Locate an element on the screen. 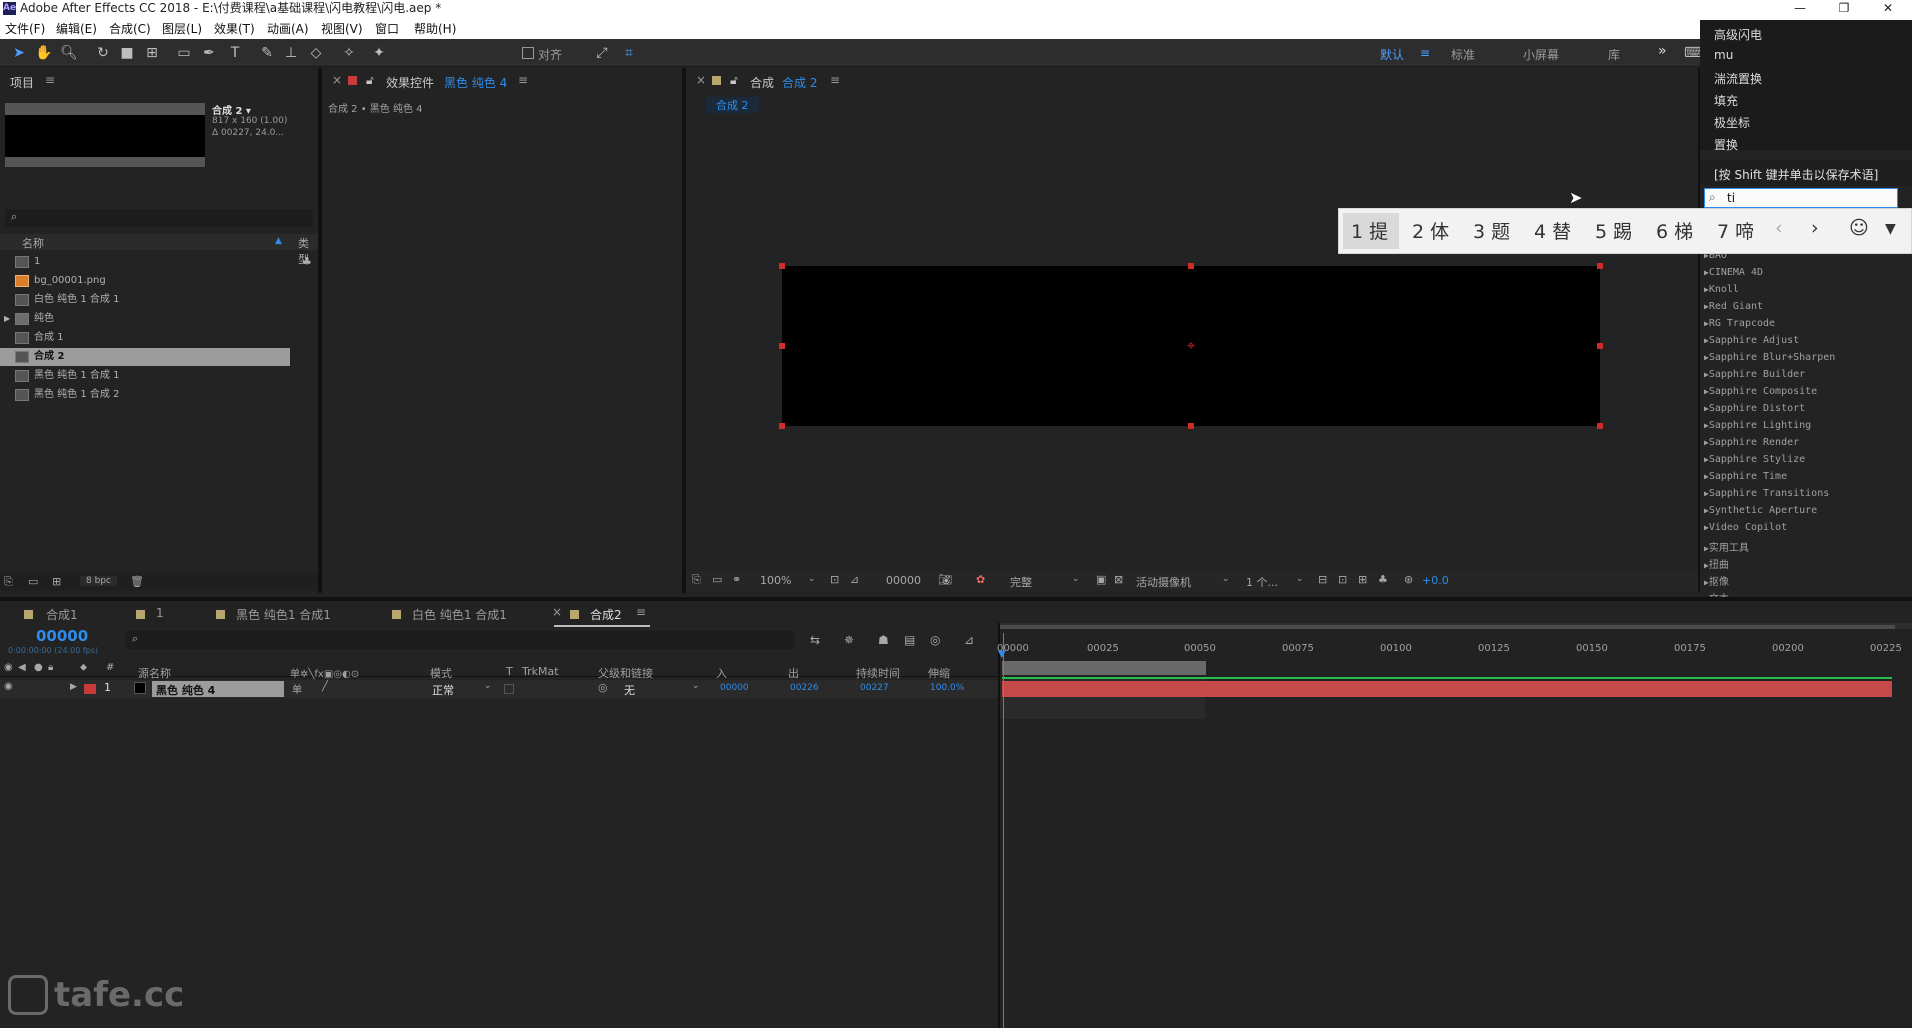 The height and width of the screenshot is (1028, 1912). effect-category-item: ▶Sapphire Adjust is located at coordinates (1751, 340).